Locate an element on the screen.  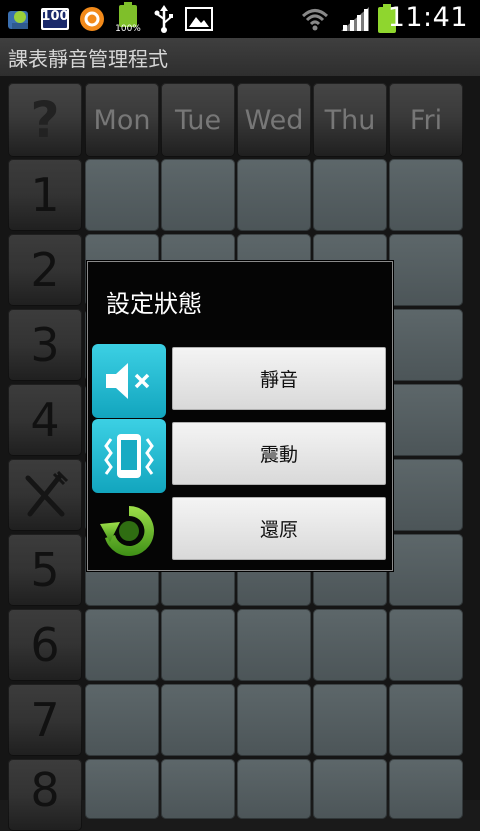
signal-strength-icon is located at coordinates (355, 19).